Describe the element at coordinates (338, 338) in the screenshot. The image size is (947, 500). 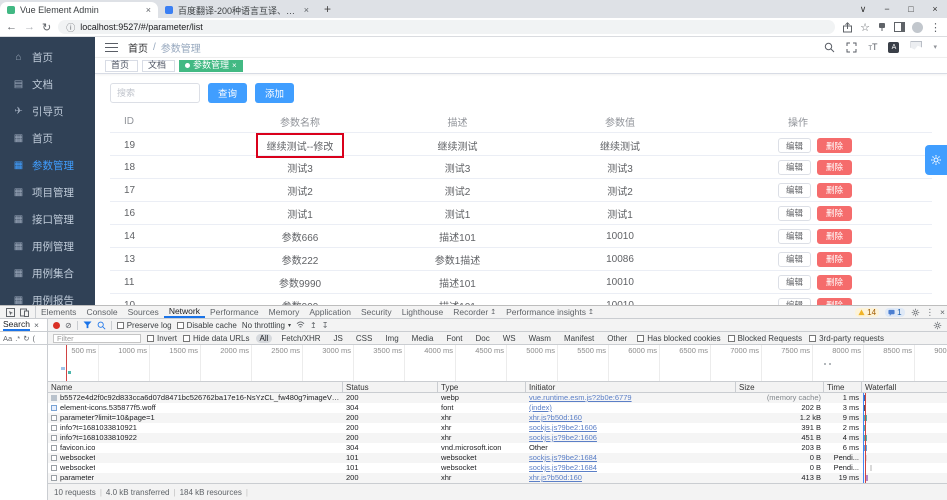
I see `request-type-filter: JS` at that location.